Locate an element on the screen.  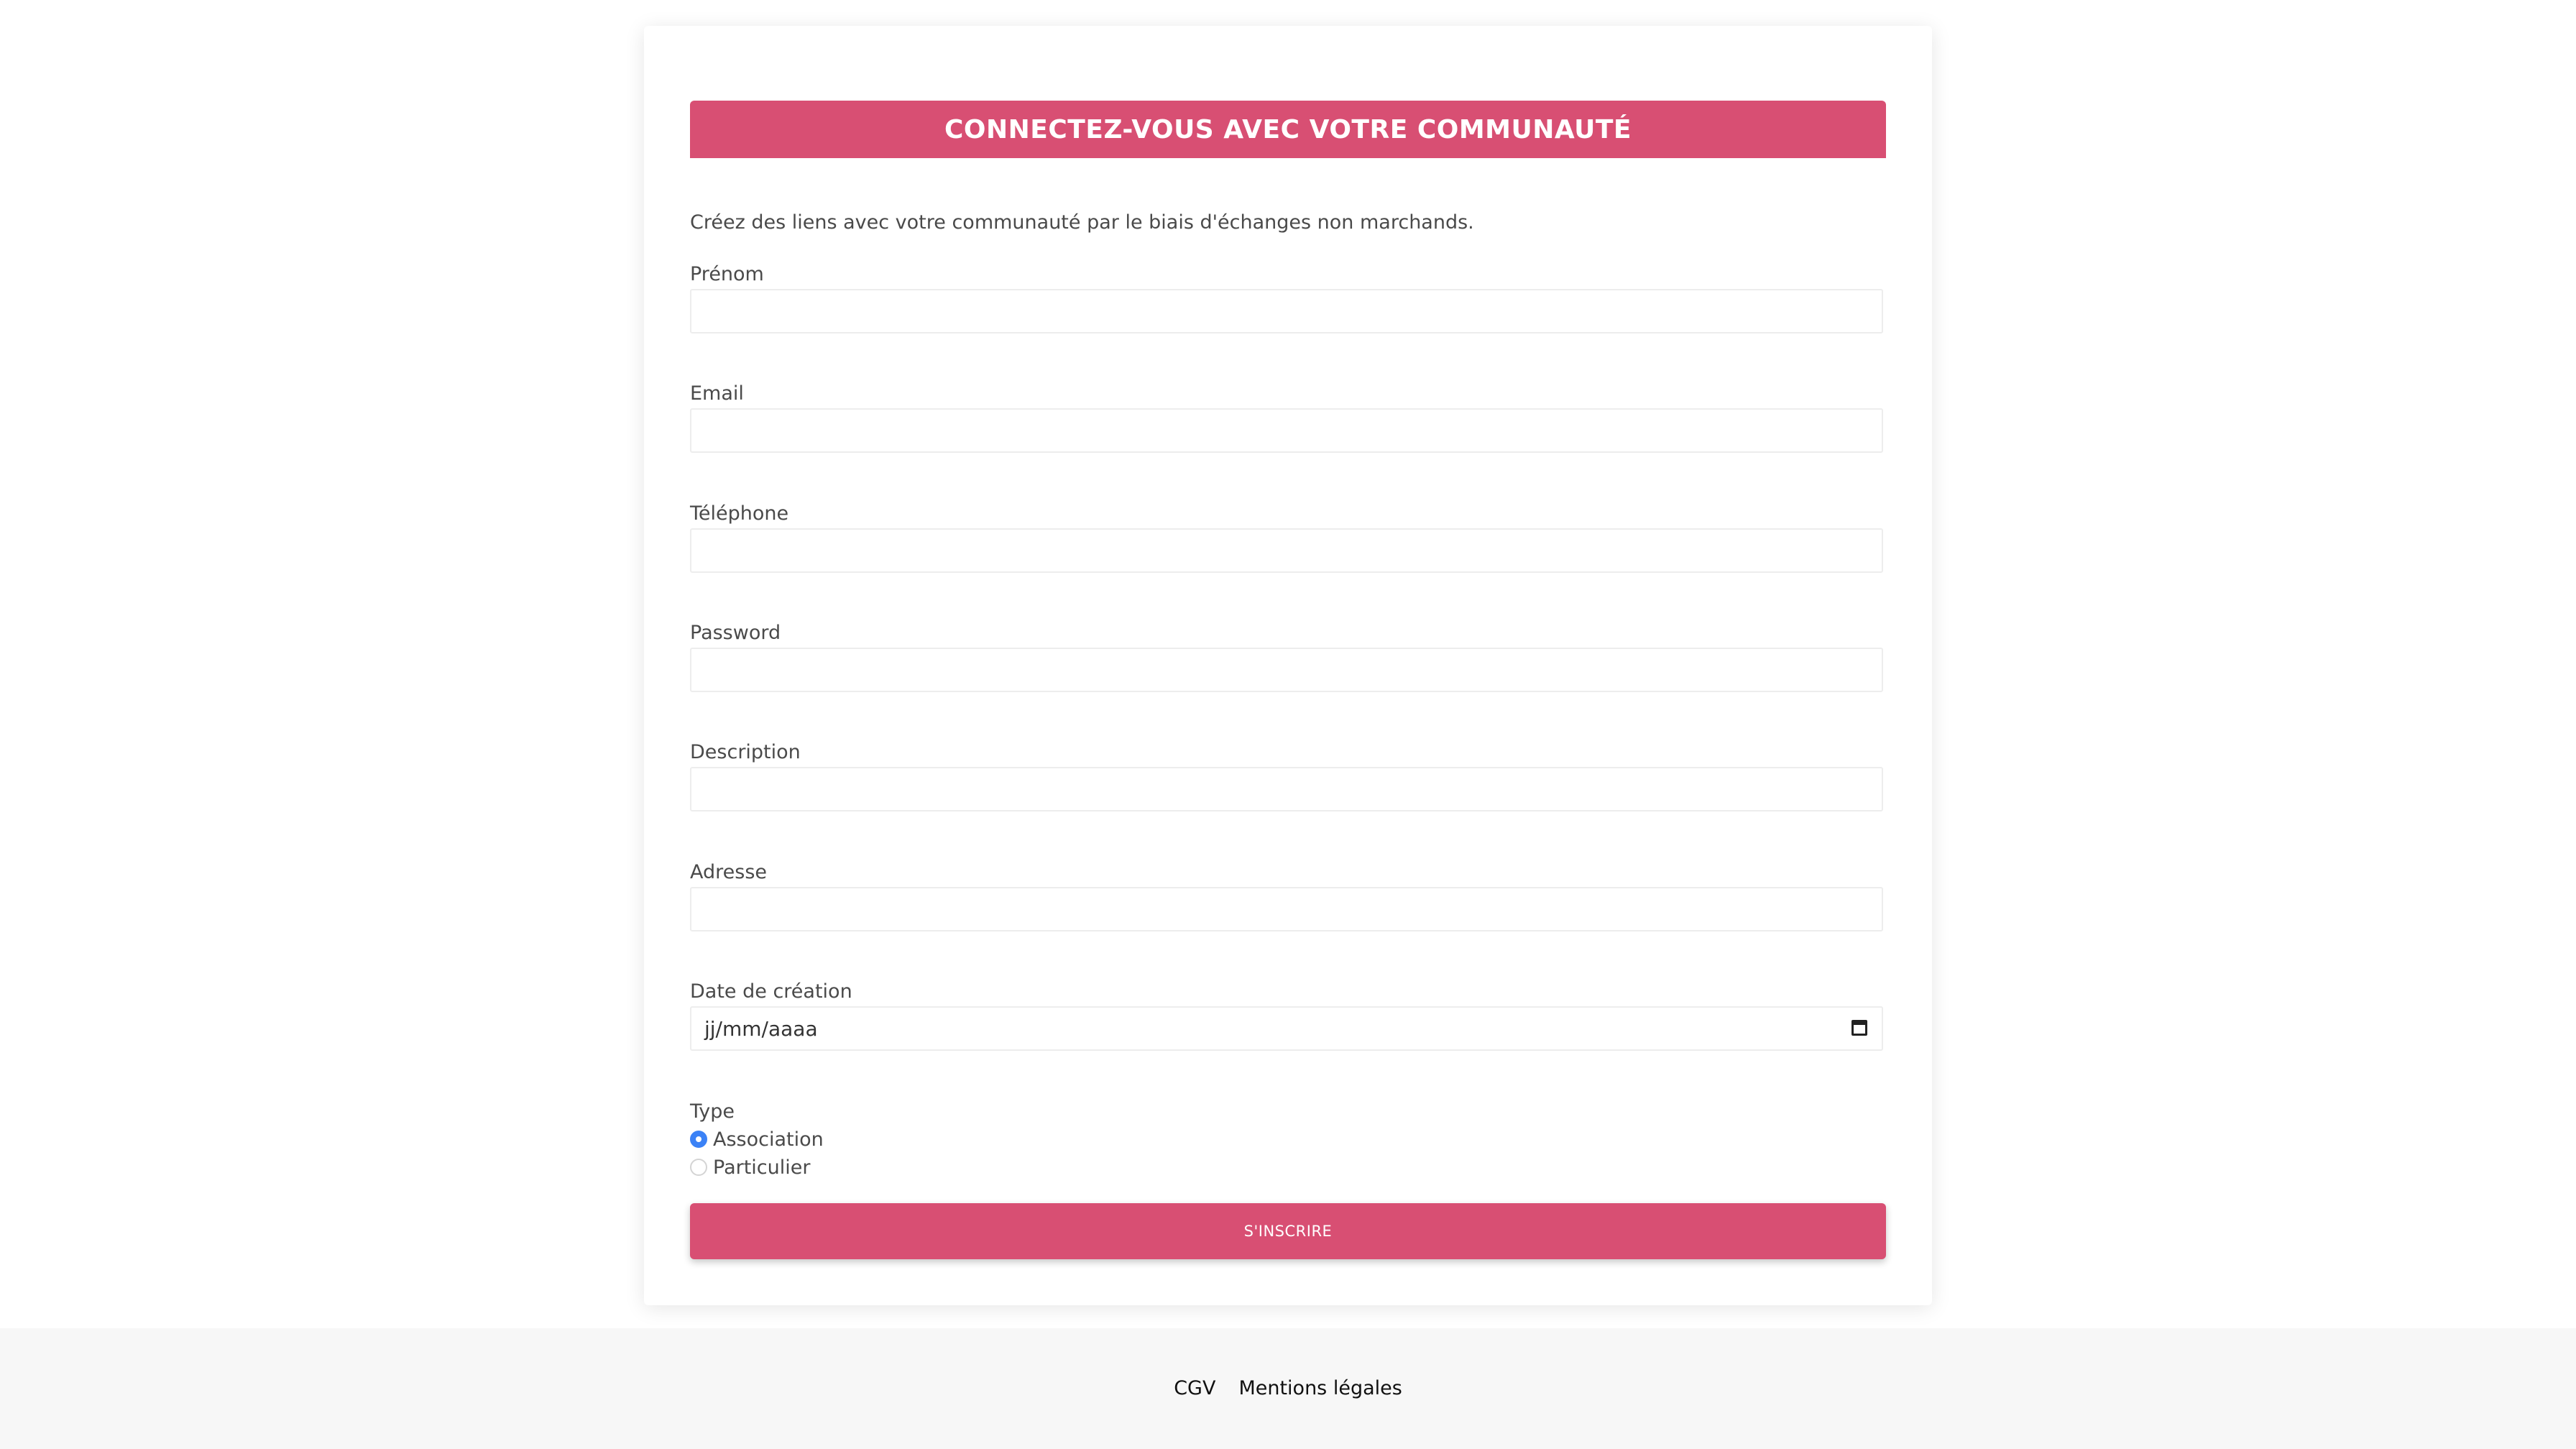
password-input is located at coordinates (1286, 670).